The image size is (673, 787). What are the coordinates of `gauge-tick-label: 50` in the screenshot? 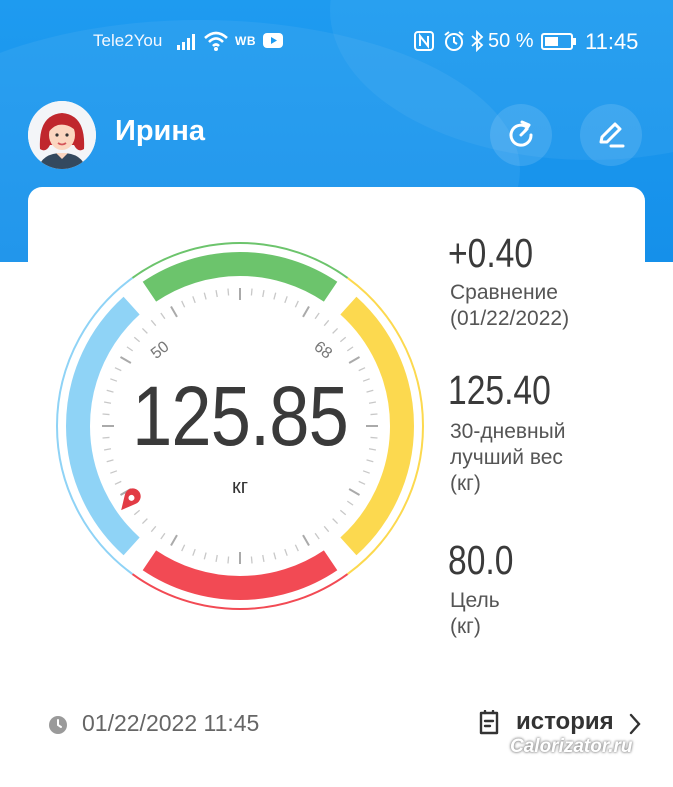 It's located at (160, 350).